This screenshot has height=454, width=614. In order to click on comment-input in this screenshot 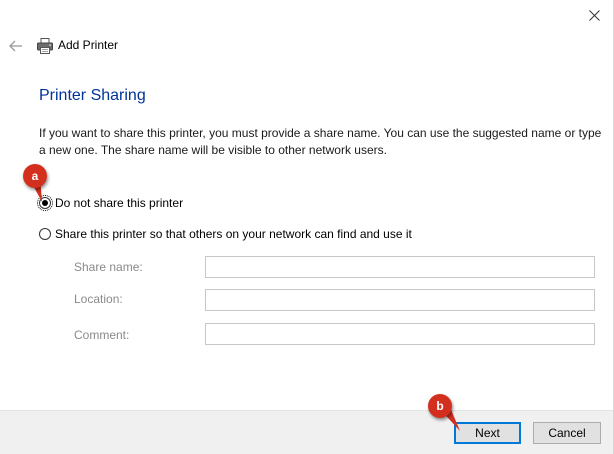, I will do `click(400, 334)`.